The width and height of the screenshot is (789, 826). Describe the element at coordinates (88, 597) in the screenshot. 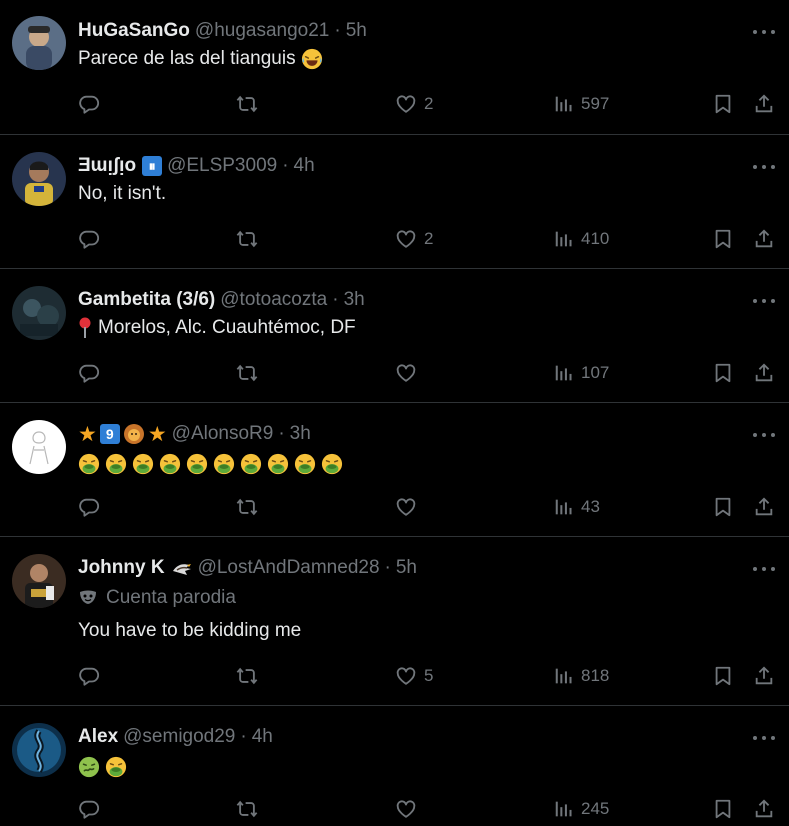

I see `mask-icon` at that location.